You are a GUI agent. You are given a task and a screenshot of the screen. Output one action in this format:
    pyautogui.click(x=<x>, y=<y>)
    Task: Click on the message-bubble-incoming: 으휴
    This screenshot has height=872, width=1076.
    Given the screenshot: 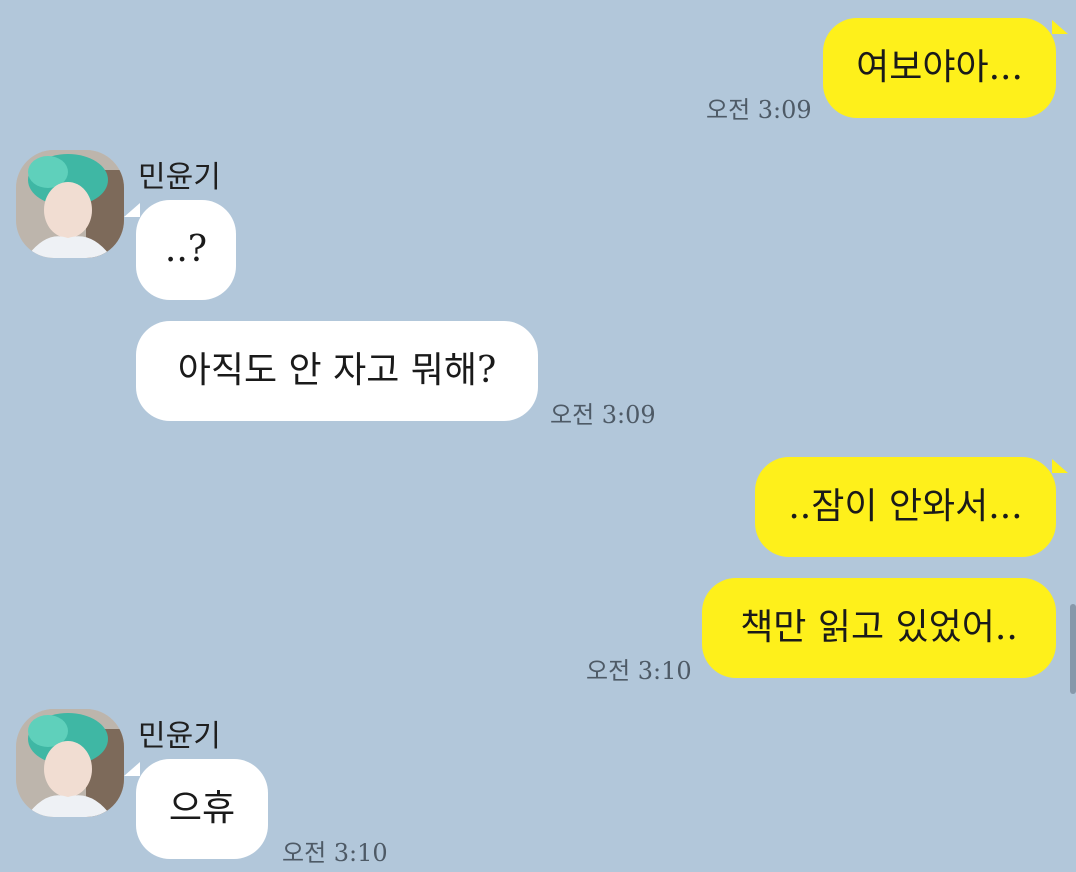 What is the action you would take?
    pyautogui.click(x=202, y=809)
    